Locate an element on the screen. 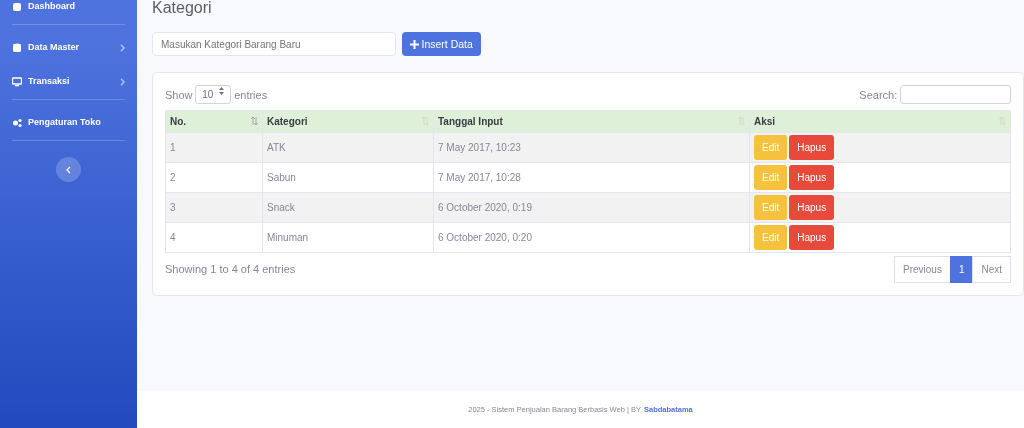  sort-icon is located at coordinates (254, 120).